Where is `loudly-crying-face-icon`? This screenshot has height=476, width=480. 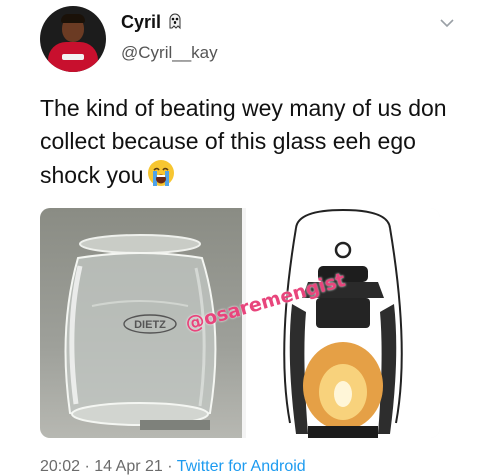
loudly-crying-face-icon is located at coordinates (160, 173).